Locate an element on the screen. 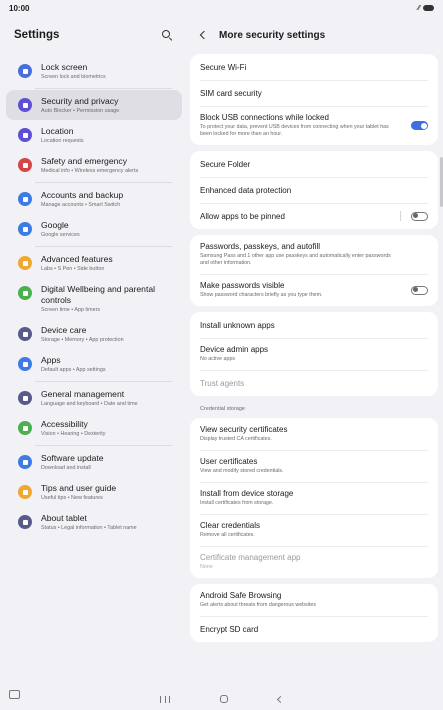 The image size is (443, 710). setting-text: Encrypt SD card is located at coordinates (229, 629).